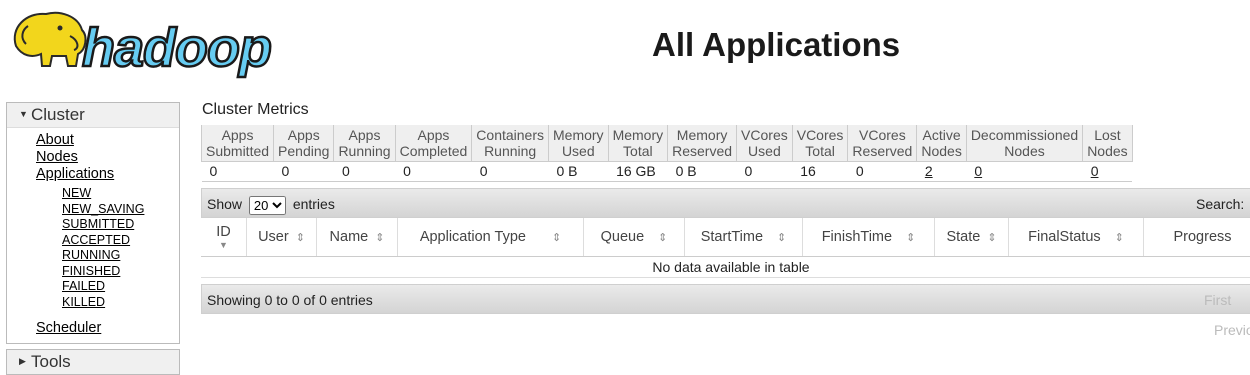 The width and height of the screenshot is (1250, 375). What do you see at coordinates (357, 237) in the screenshot?
I see `col-name-header: Name ⇕` at bounding box center [357, 237].